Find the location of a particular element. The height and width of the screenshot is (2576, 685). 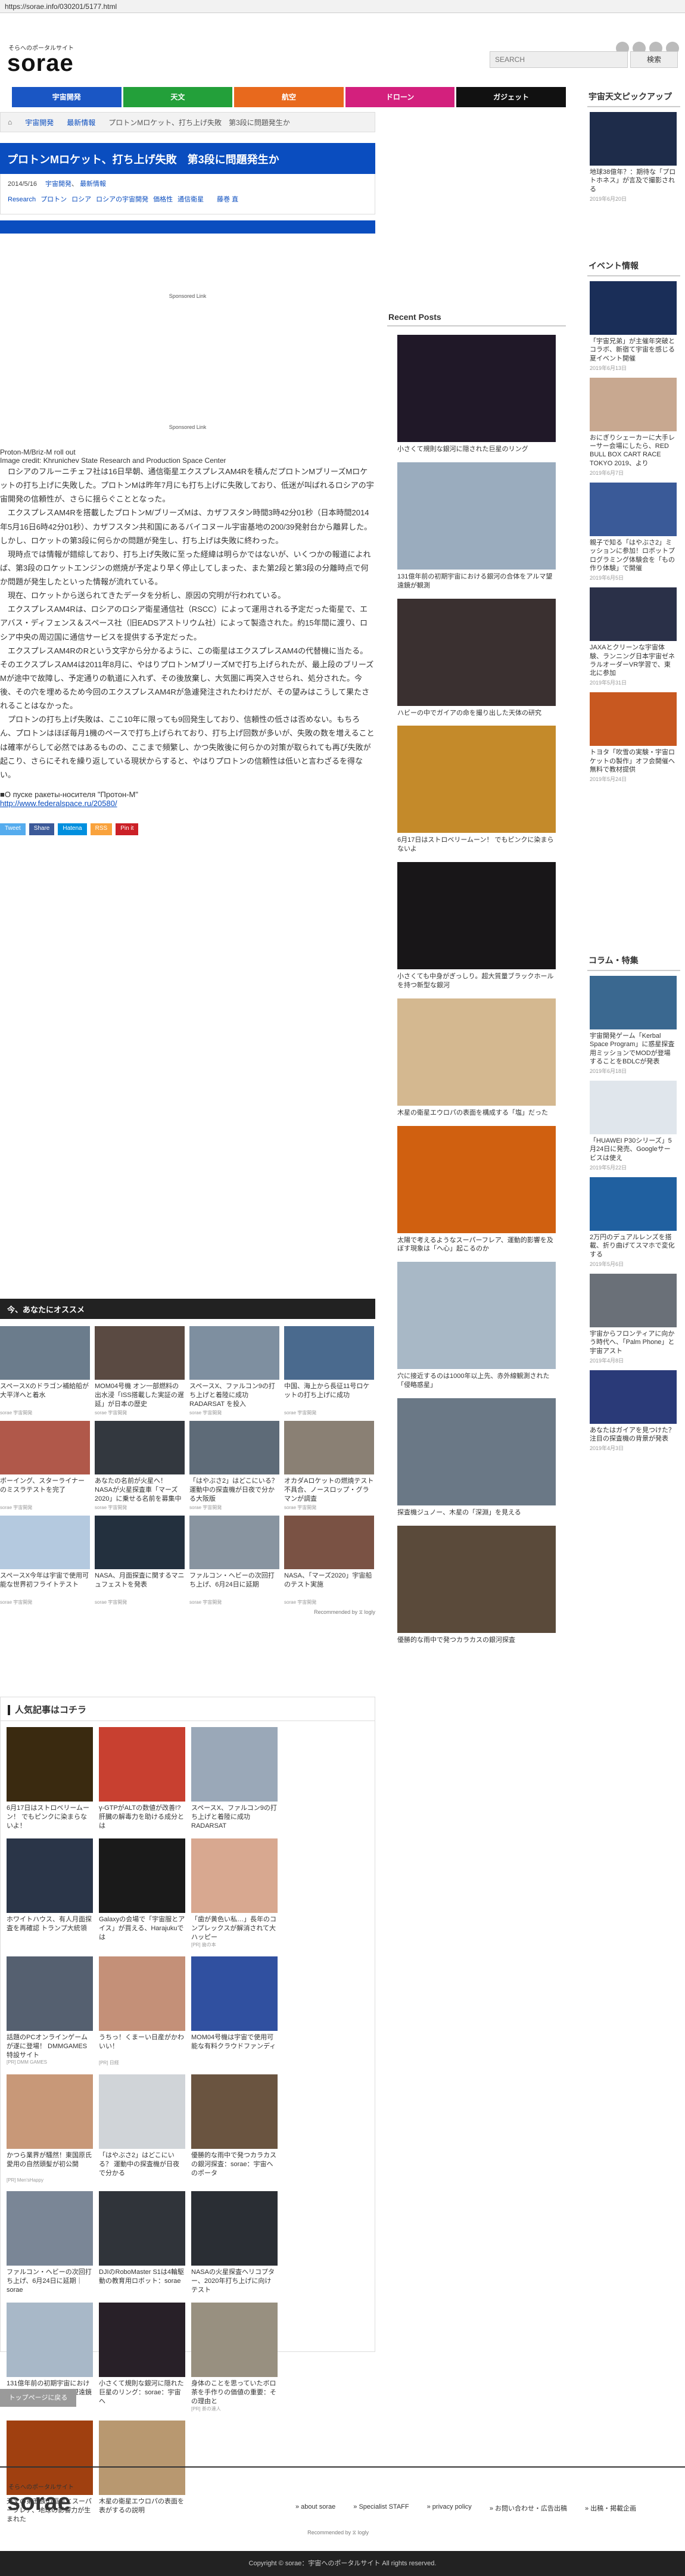

popular-text: 小さくて規則な銀河に隠れた巨星のリング：sorae：宇宙へ is located at coordinates (142, 2392).